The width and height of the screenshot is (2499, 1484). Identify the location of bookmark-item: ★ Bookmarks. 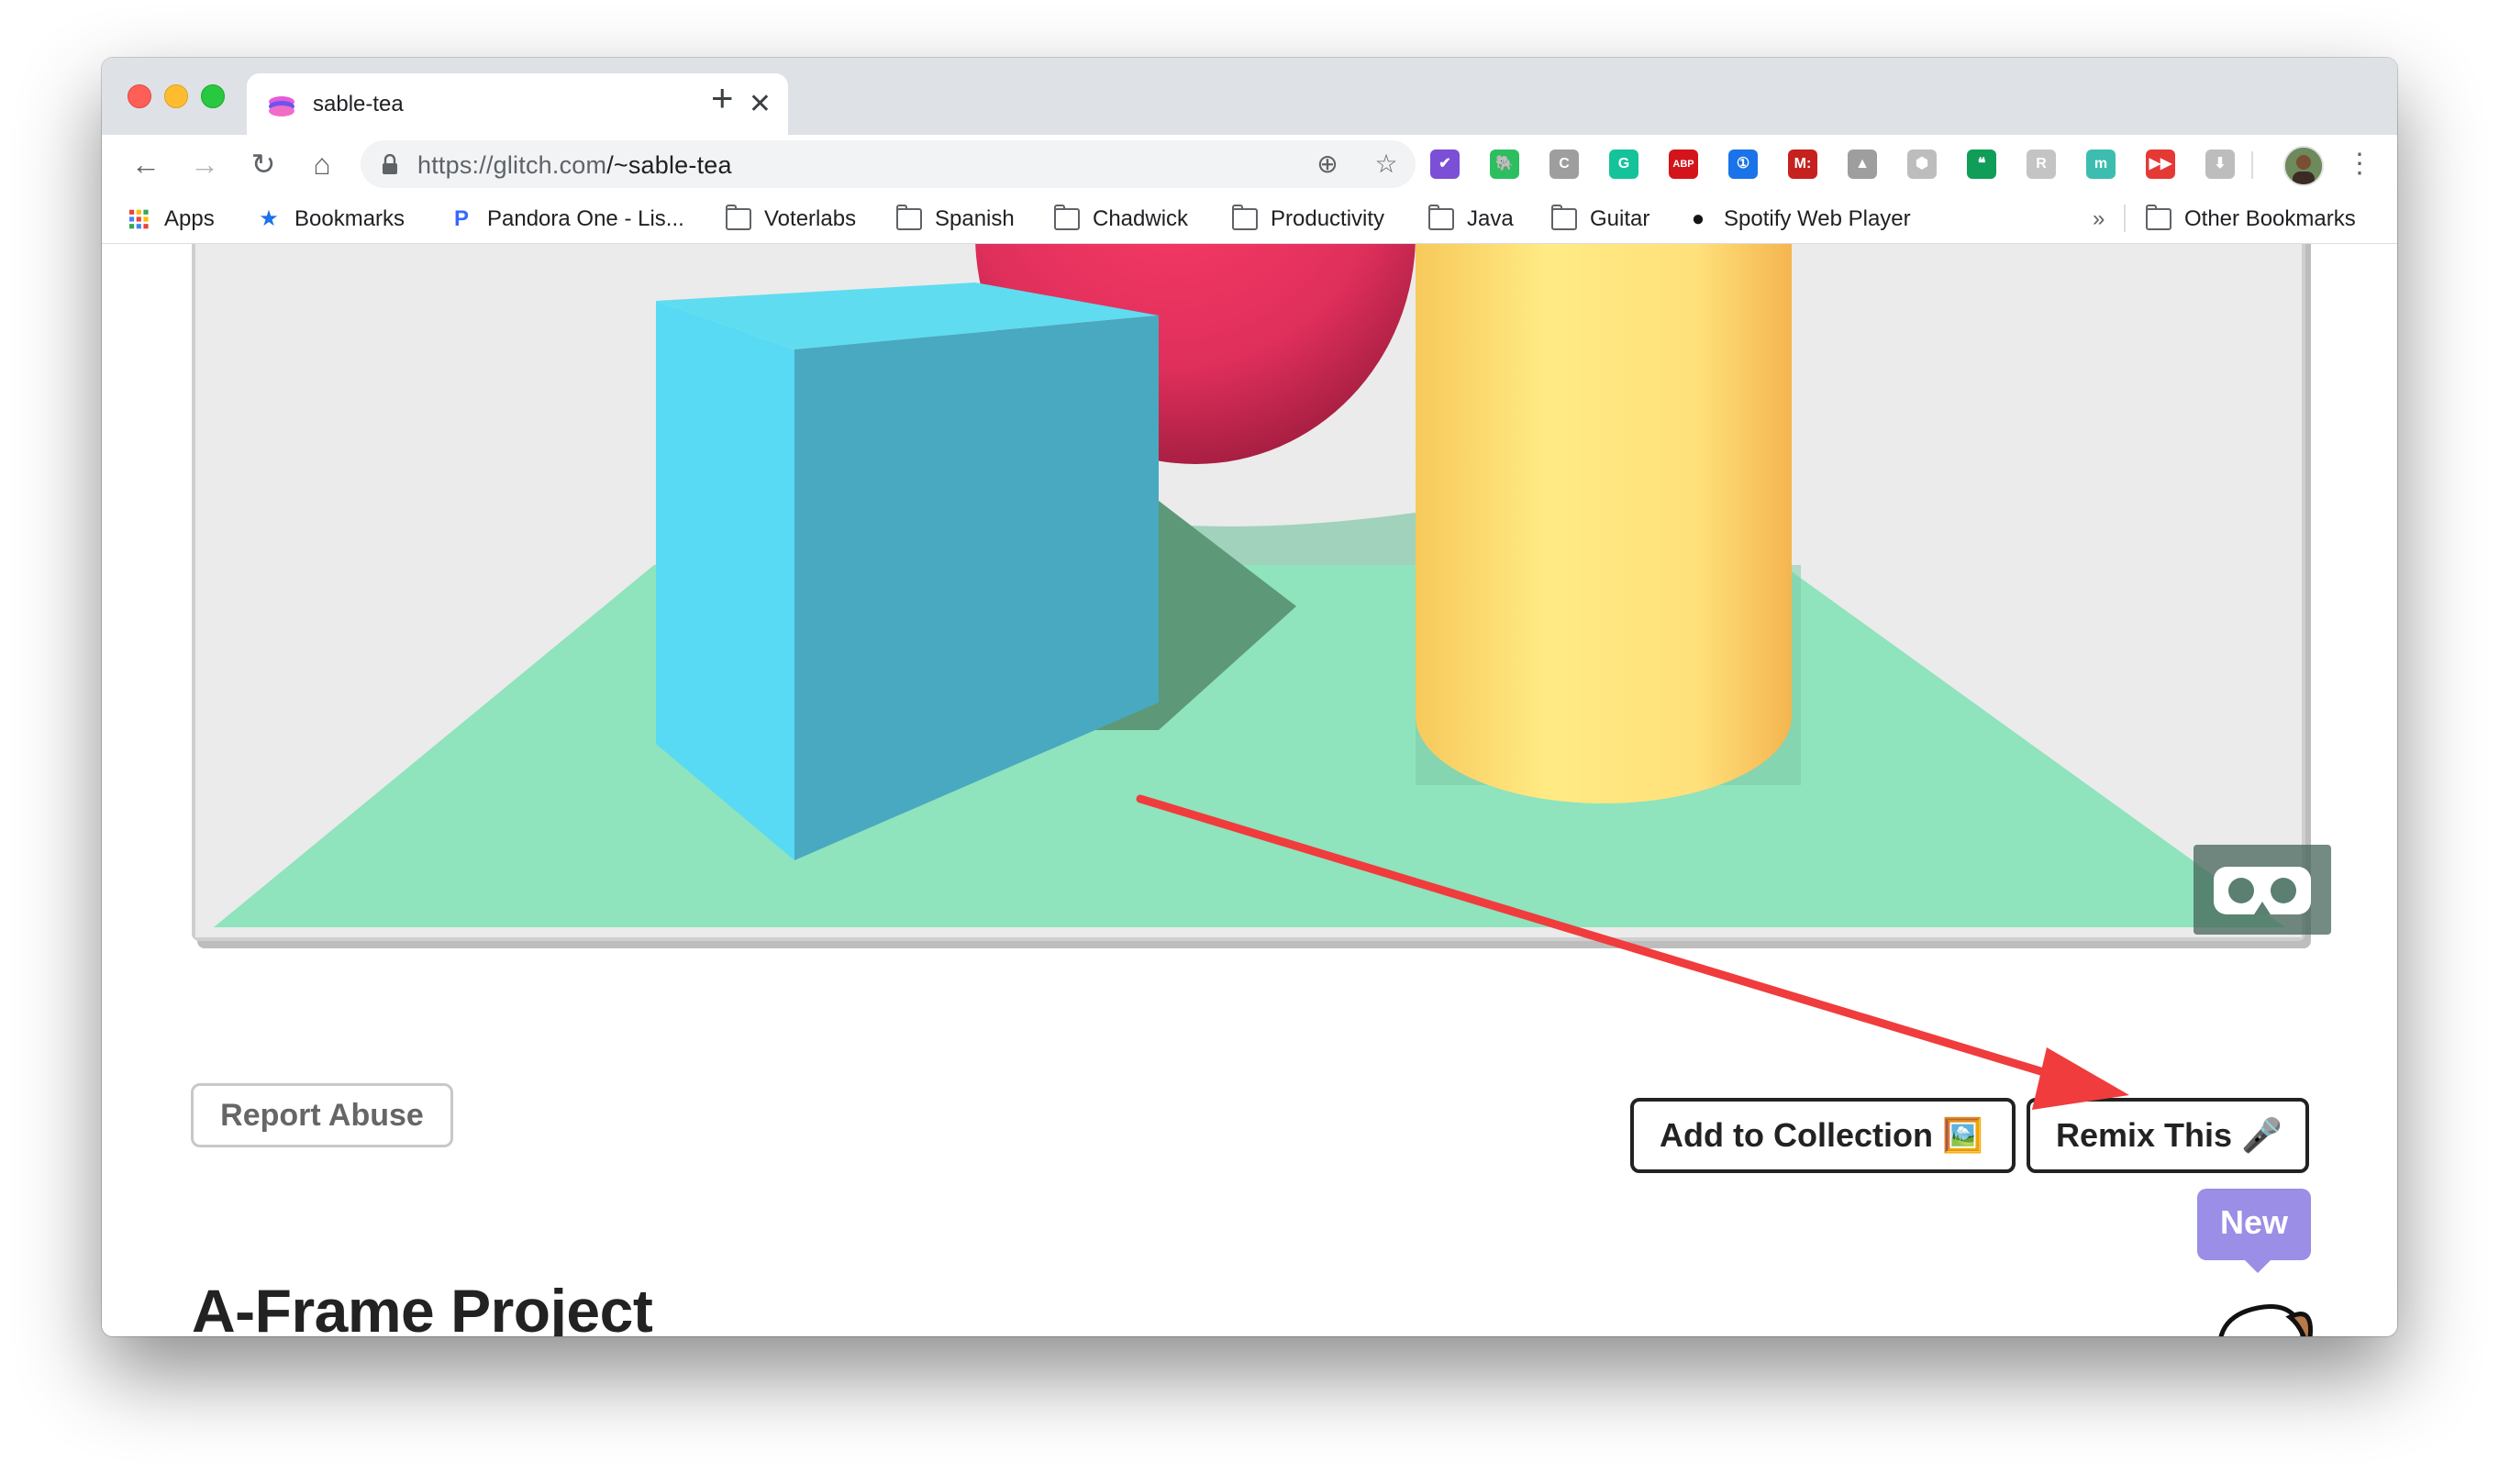
(330, 219).